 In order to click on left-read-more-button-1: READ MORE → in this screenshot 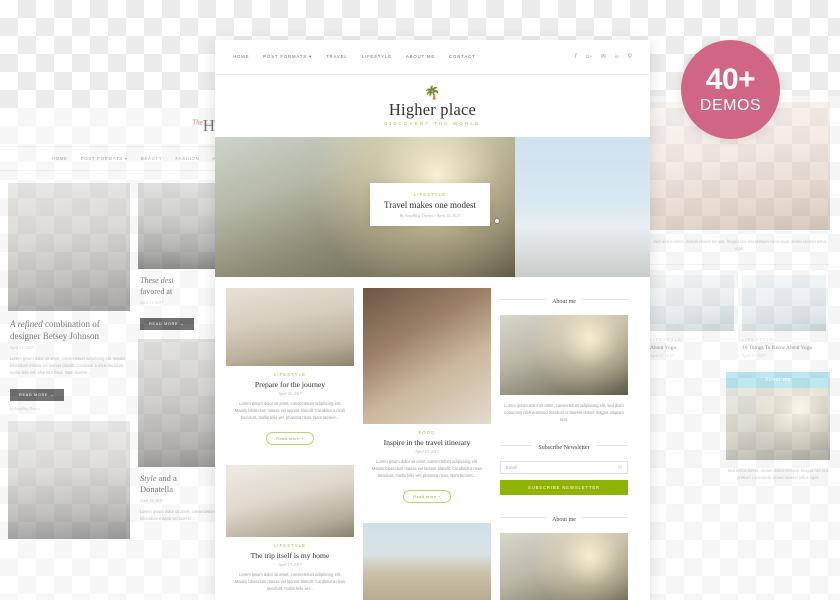, I will do `click(37, 395)`.